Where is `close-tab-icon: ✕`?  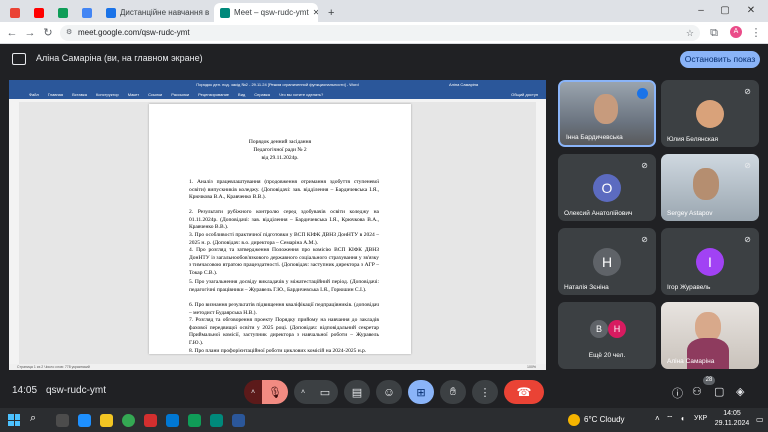 close-tab-icon: ✕ is located at coordinates (315, 12).